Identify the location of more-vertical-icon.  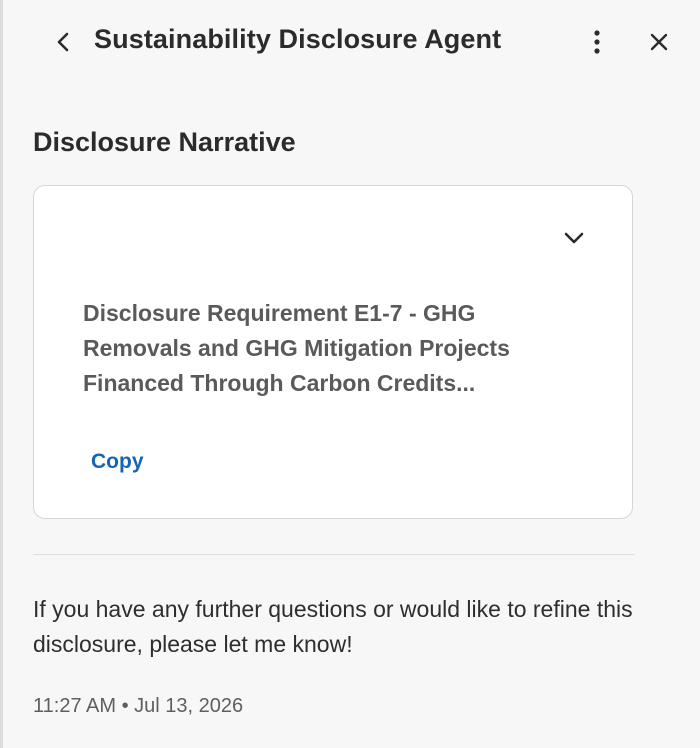
(597, 42).